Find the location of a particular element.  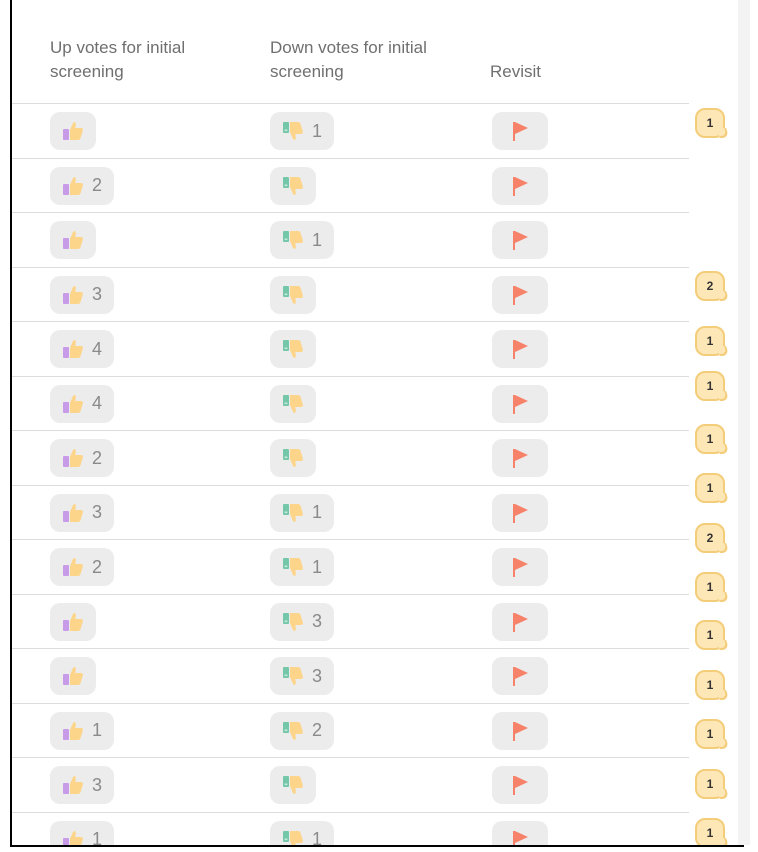

downvote-button: 2 is located at coordinates (302, 730).